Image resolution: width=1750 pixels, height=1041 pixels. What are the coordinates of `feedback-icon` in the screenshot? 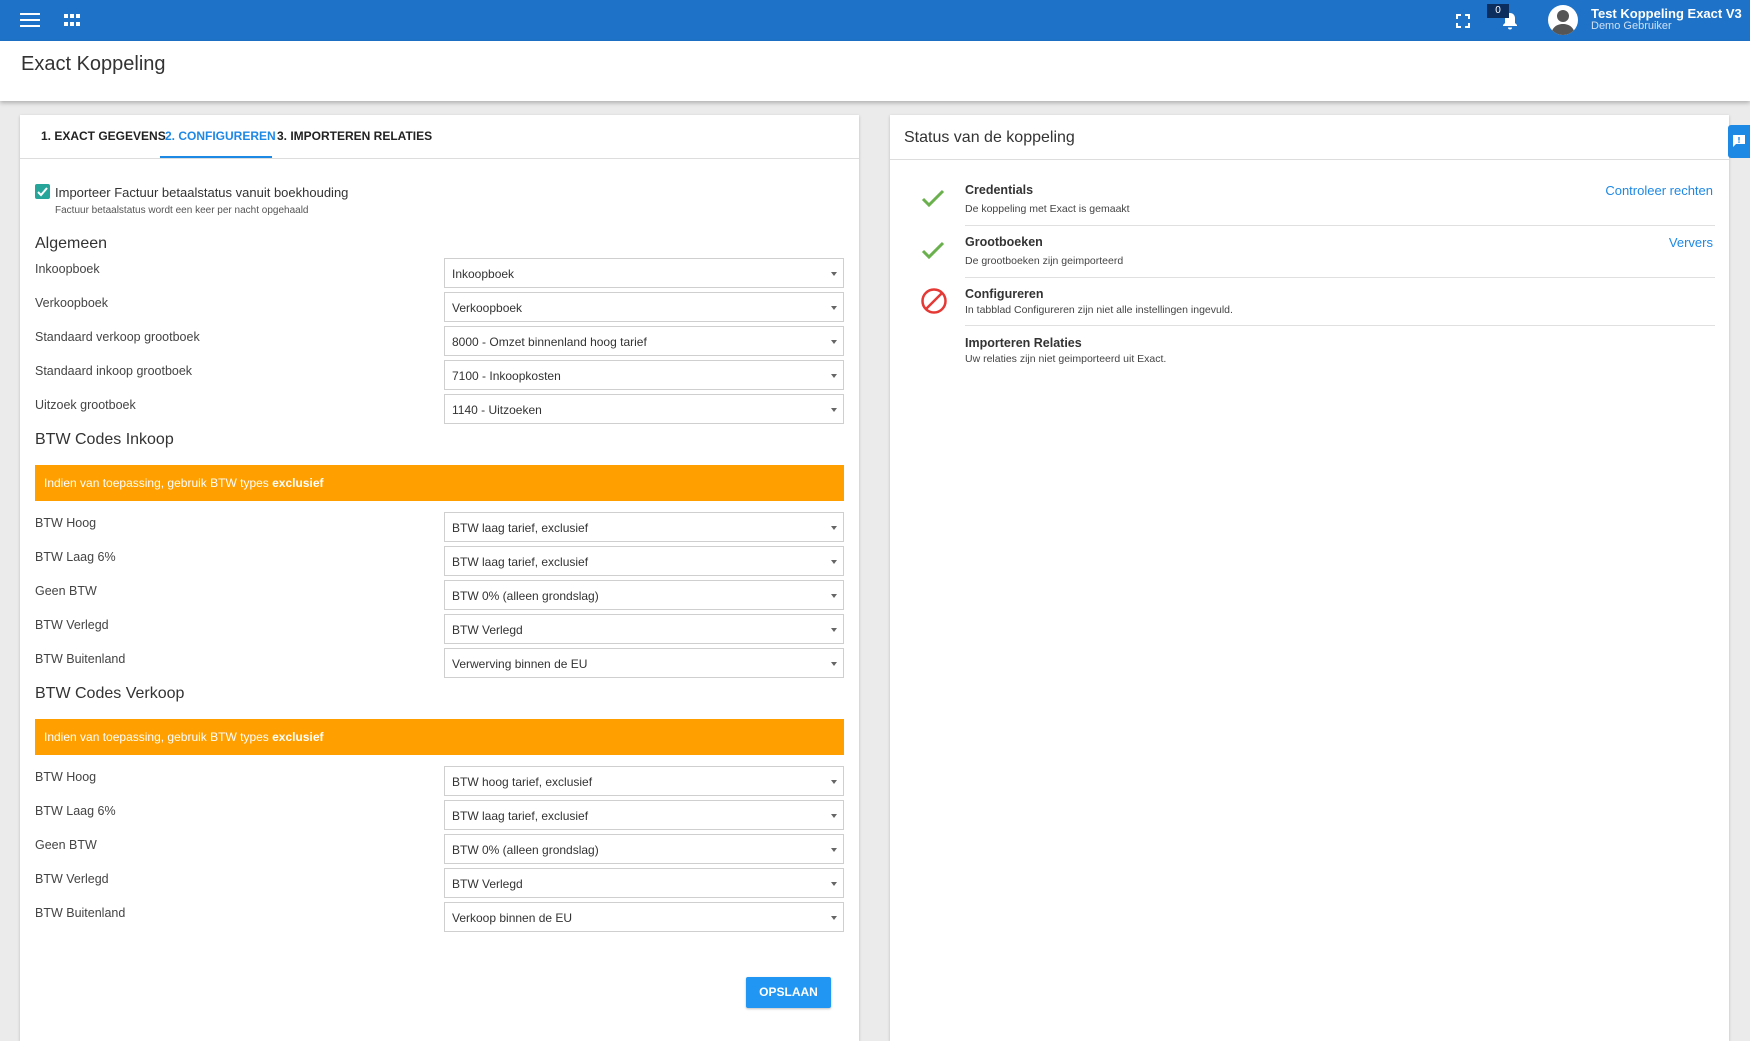 It's located at (1739, 141).